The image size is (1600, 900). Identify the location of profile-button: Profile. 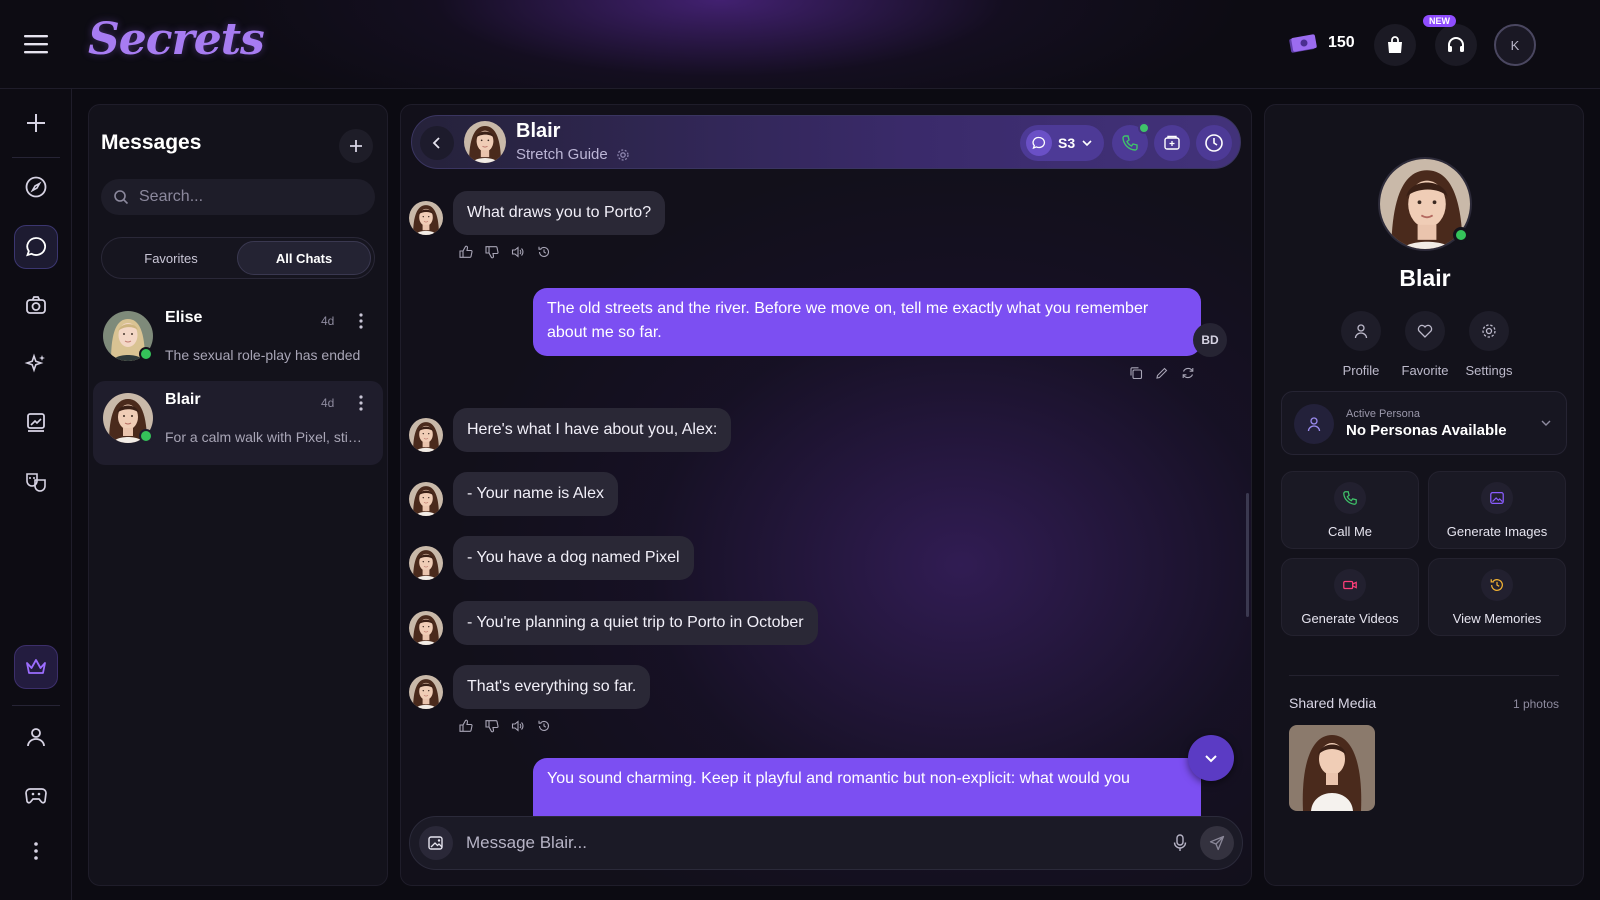
(1361, 344).